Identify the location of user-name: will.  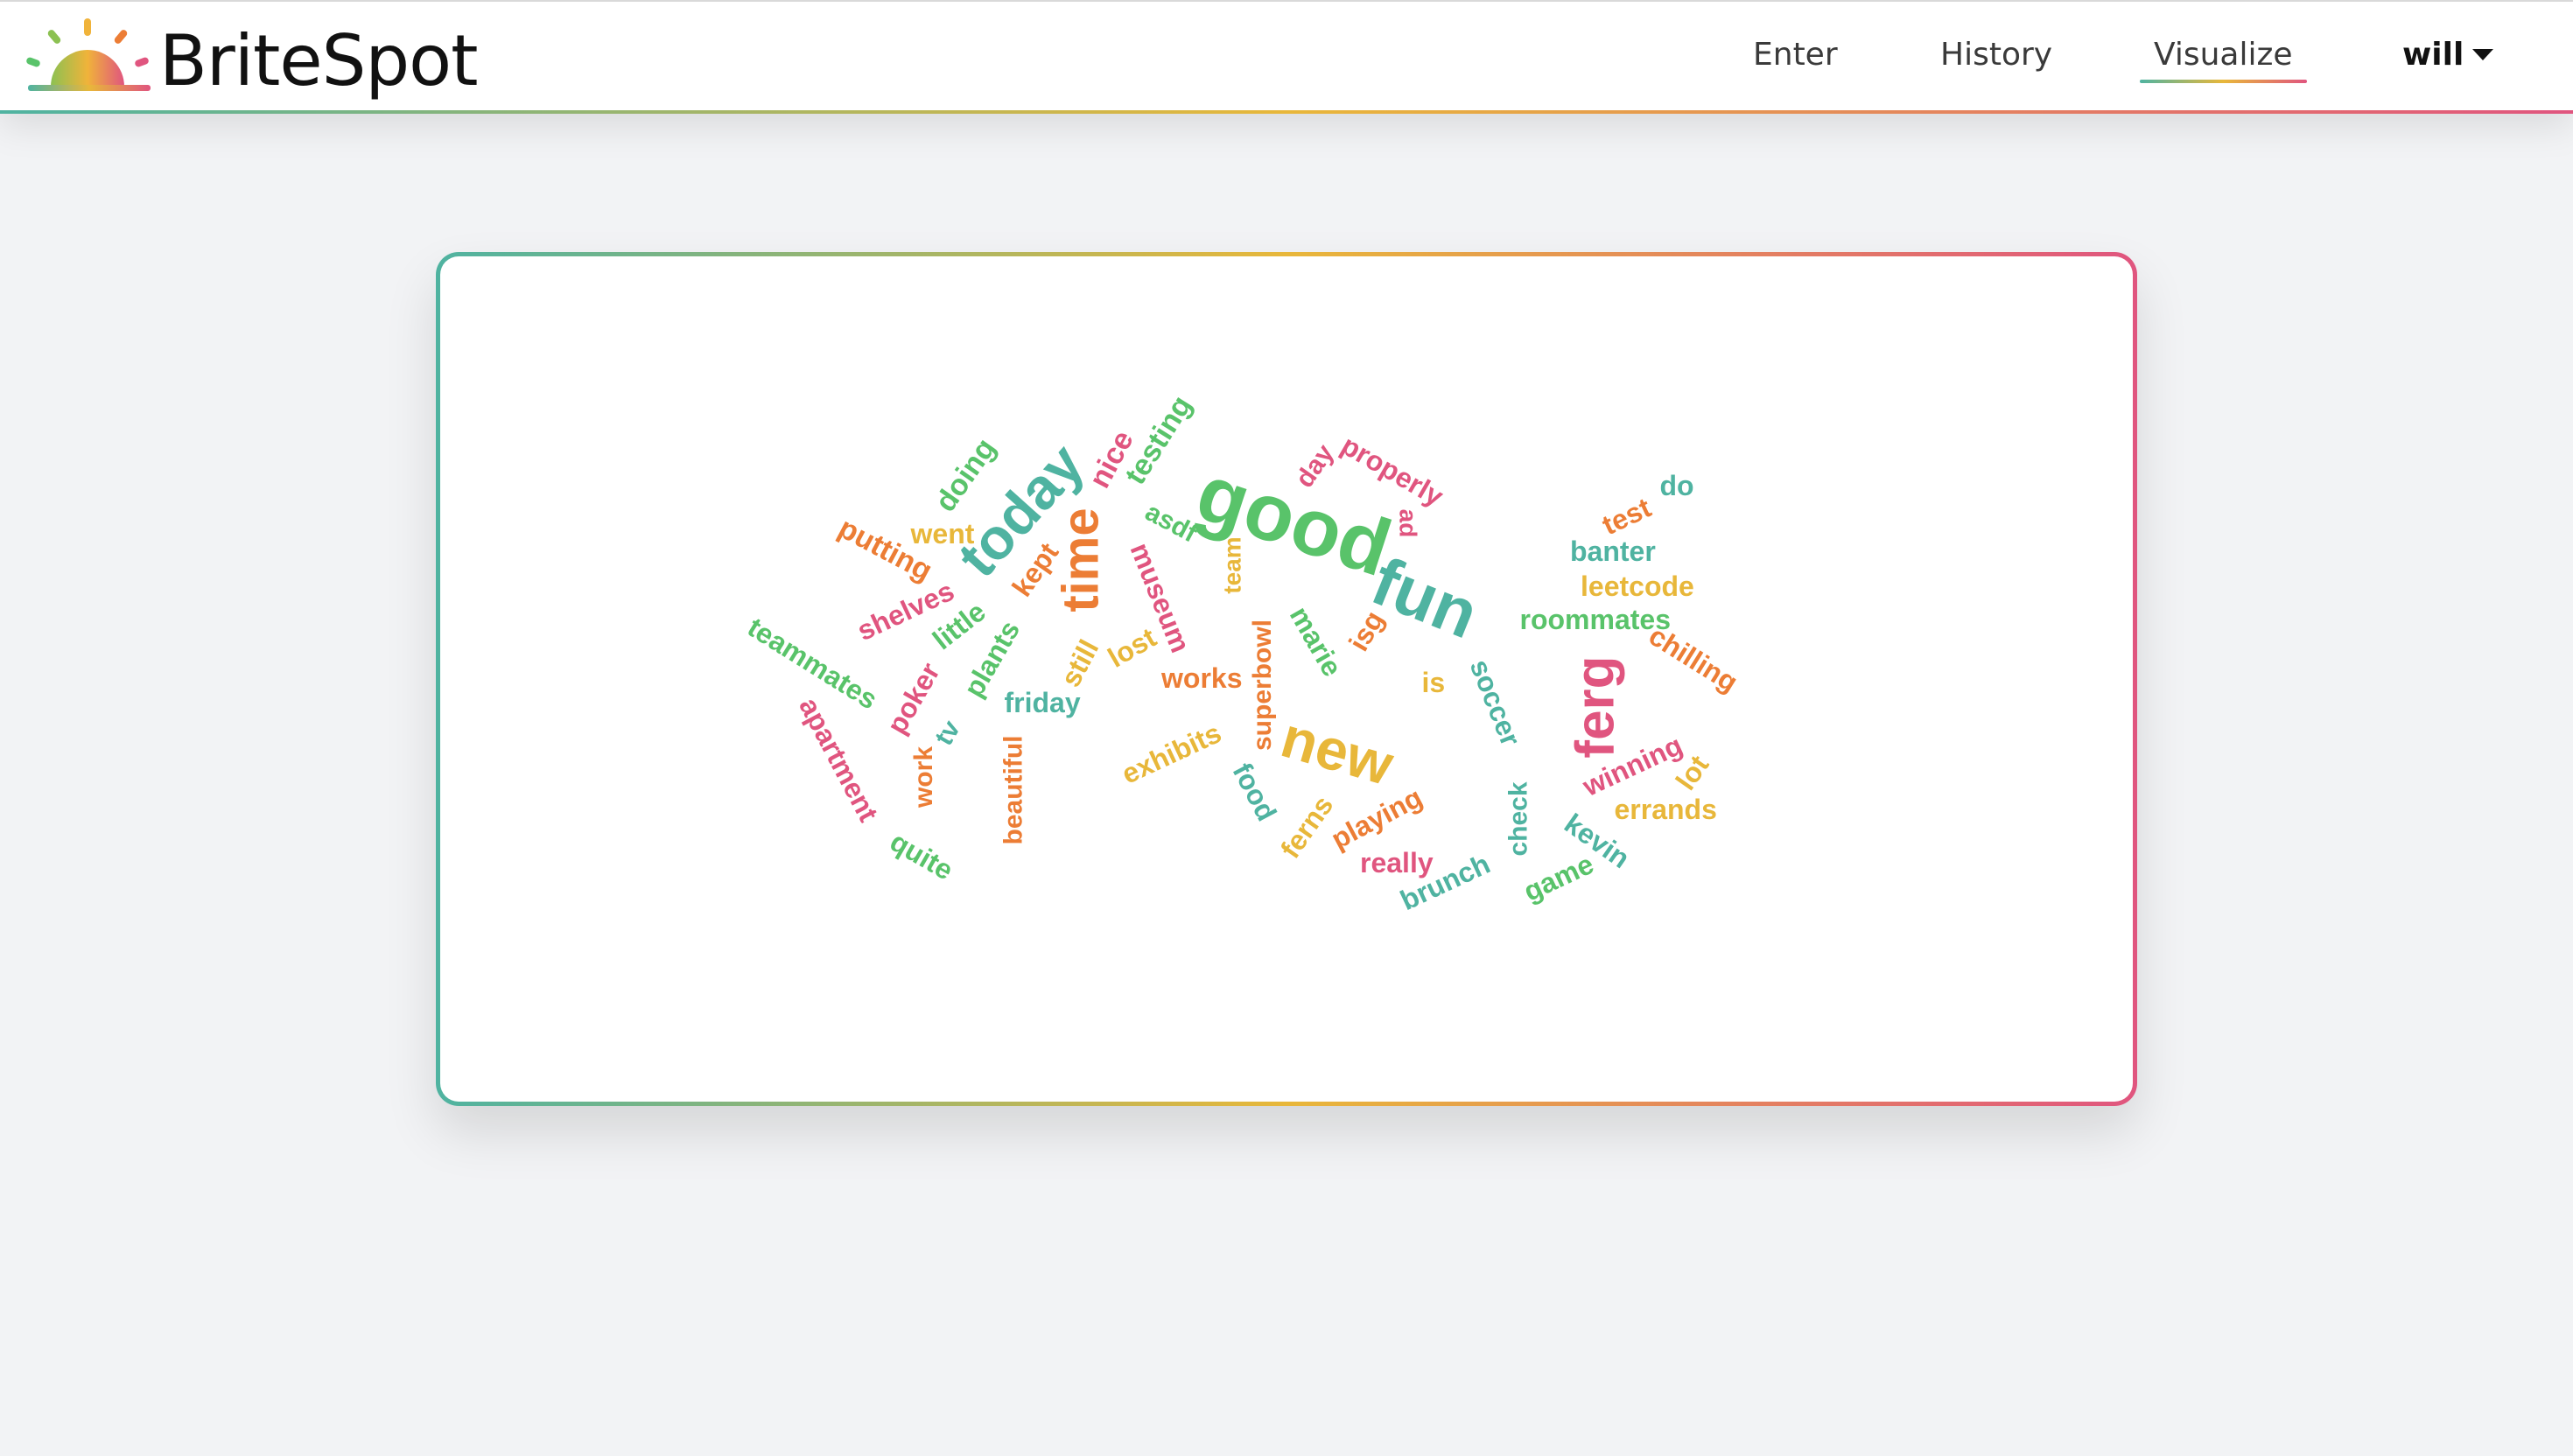
(2433, 55).